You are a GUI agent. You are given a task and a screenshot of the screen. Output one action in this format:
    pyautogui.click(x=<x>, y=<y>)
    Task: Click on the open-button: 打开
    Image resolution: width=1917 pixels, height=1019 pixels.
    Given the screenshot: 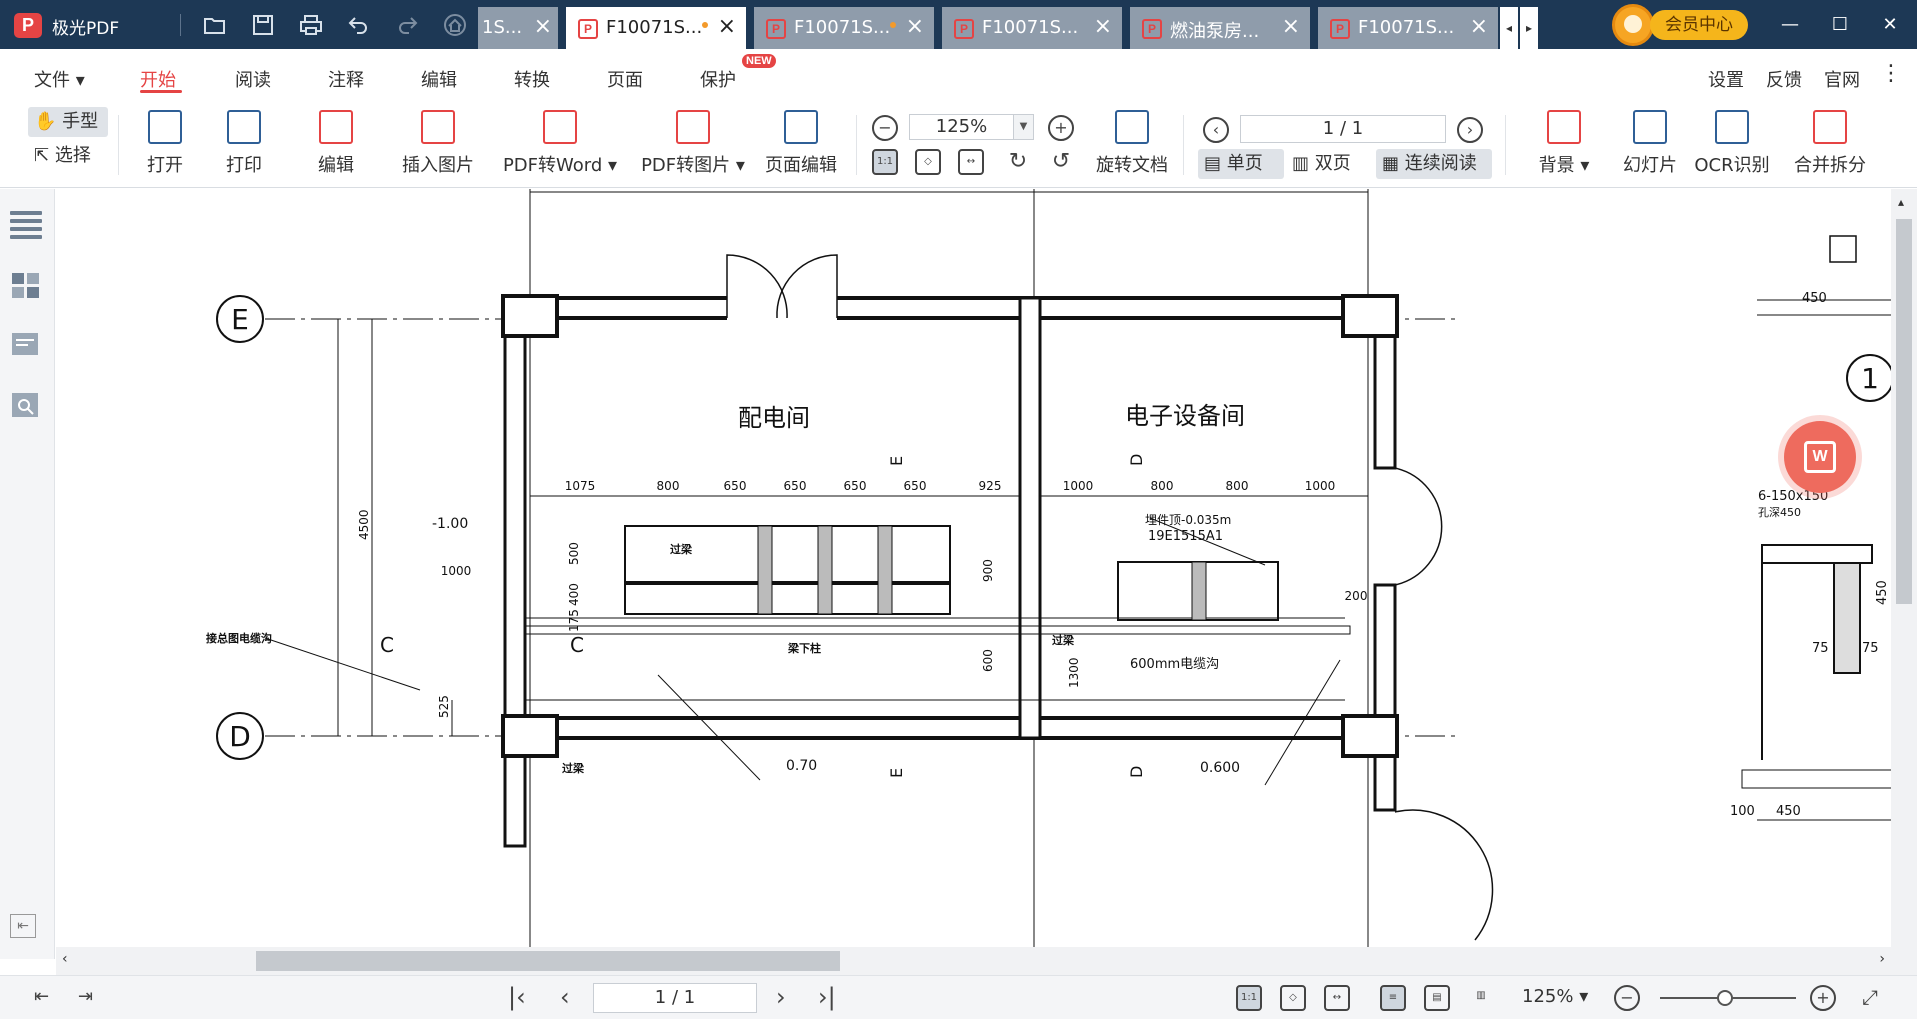 What is the action you would take?
    pyautogui.click(x=165, y=147)
    